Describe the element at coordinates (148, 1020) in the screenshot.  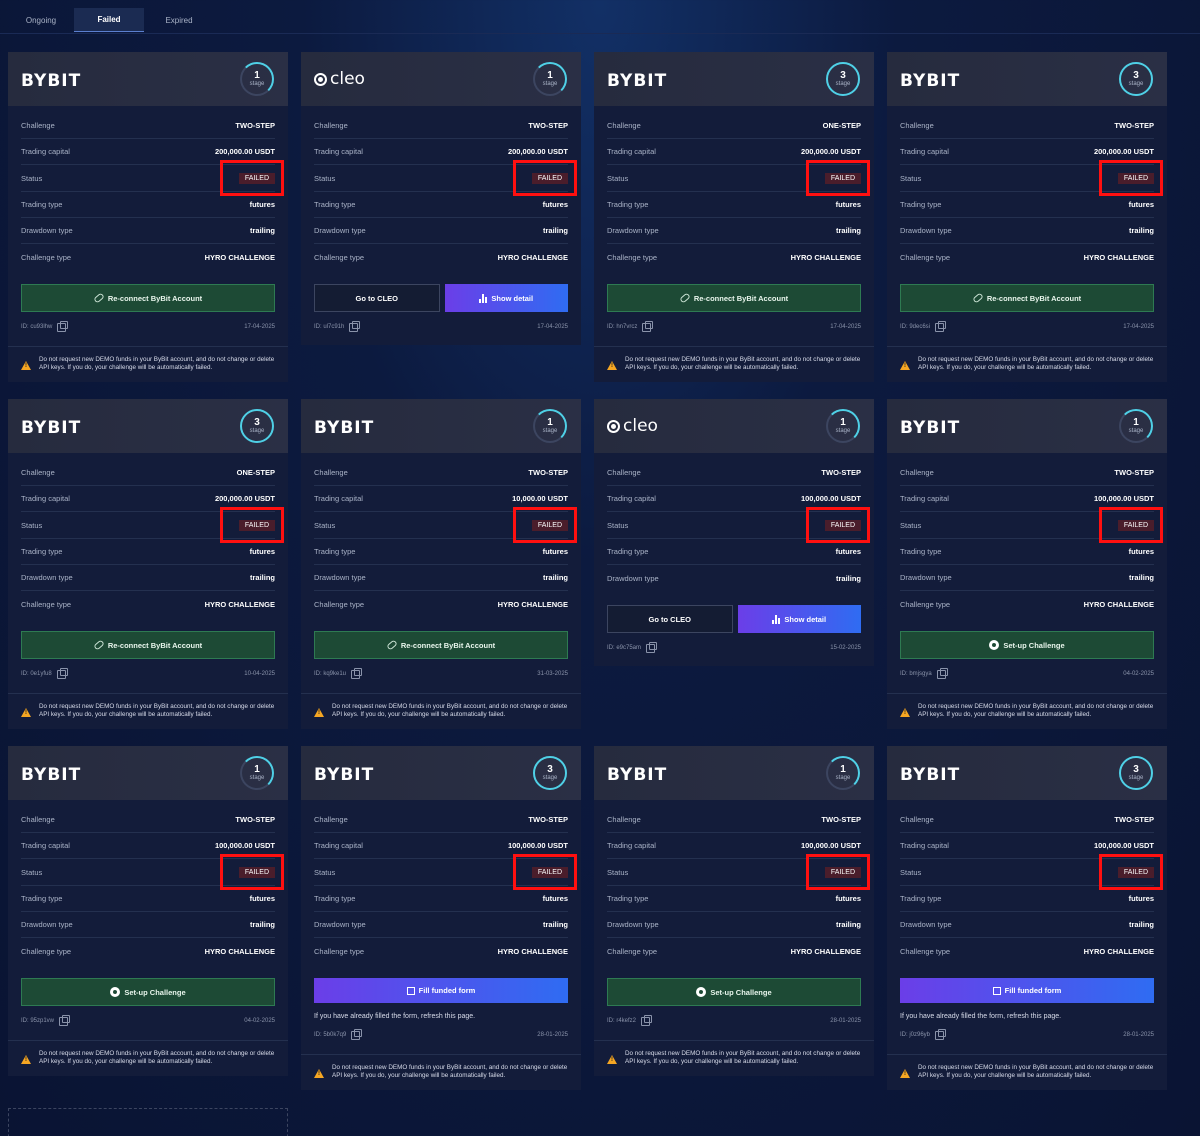
I see `card-meta: ID: 95zp1vw 04-02-2025` at that location.